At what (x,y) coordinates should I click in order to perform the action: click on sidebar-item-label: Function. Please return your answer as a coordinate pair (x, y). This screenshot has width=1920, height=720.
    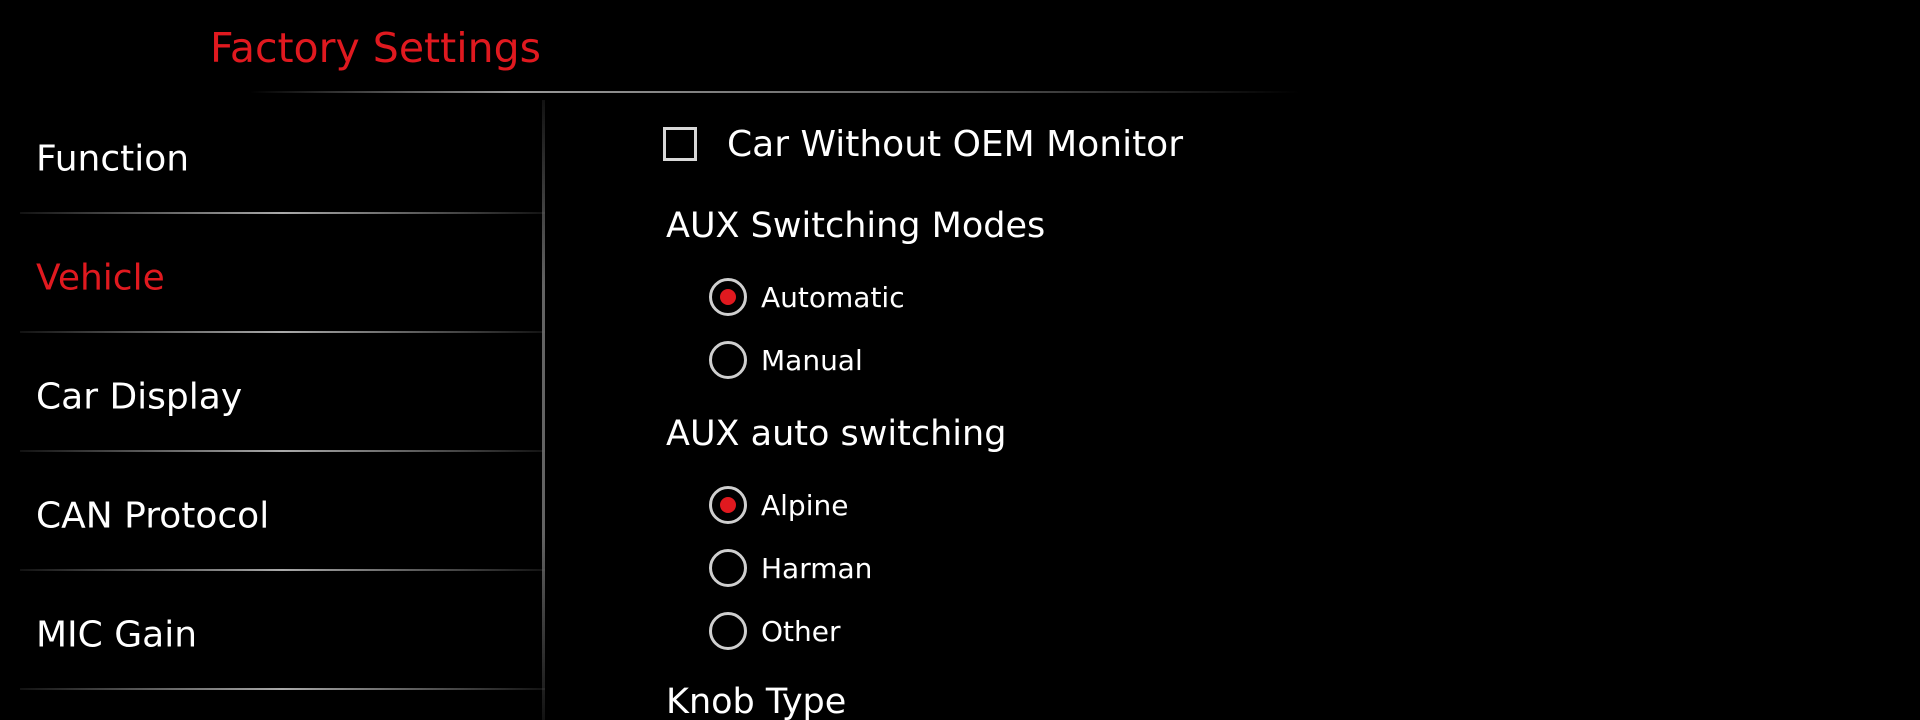
    Looking at the image, I should click on (113, 159).